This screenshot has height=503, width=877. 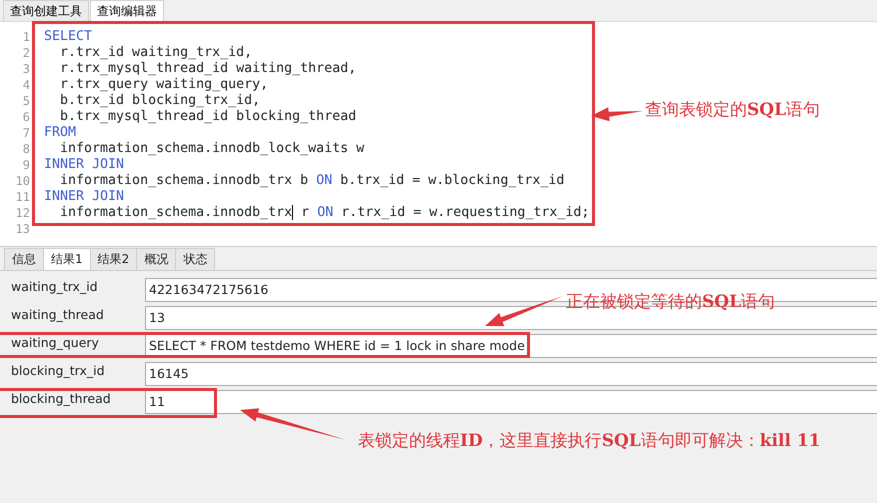 What do you see at coordinates (26, 101) in the screenshot?
I see `line-number: 5` at bounding box center [26, 101].